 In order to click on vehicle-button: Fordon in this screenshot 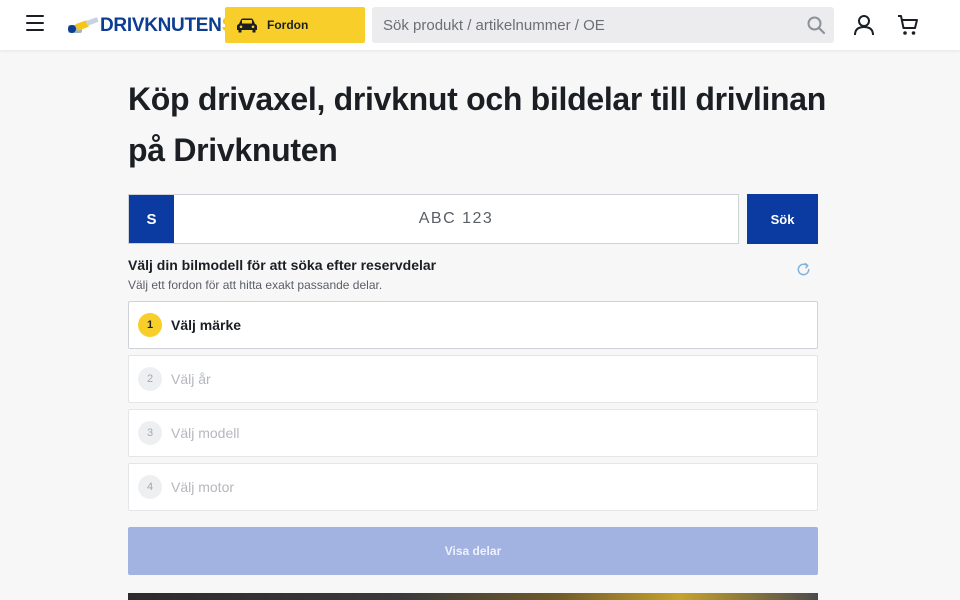, I will do `click(295, 25)`.